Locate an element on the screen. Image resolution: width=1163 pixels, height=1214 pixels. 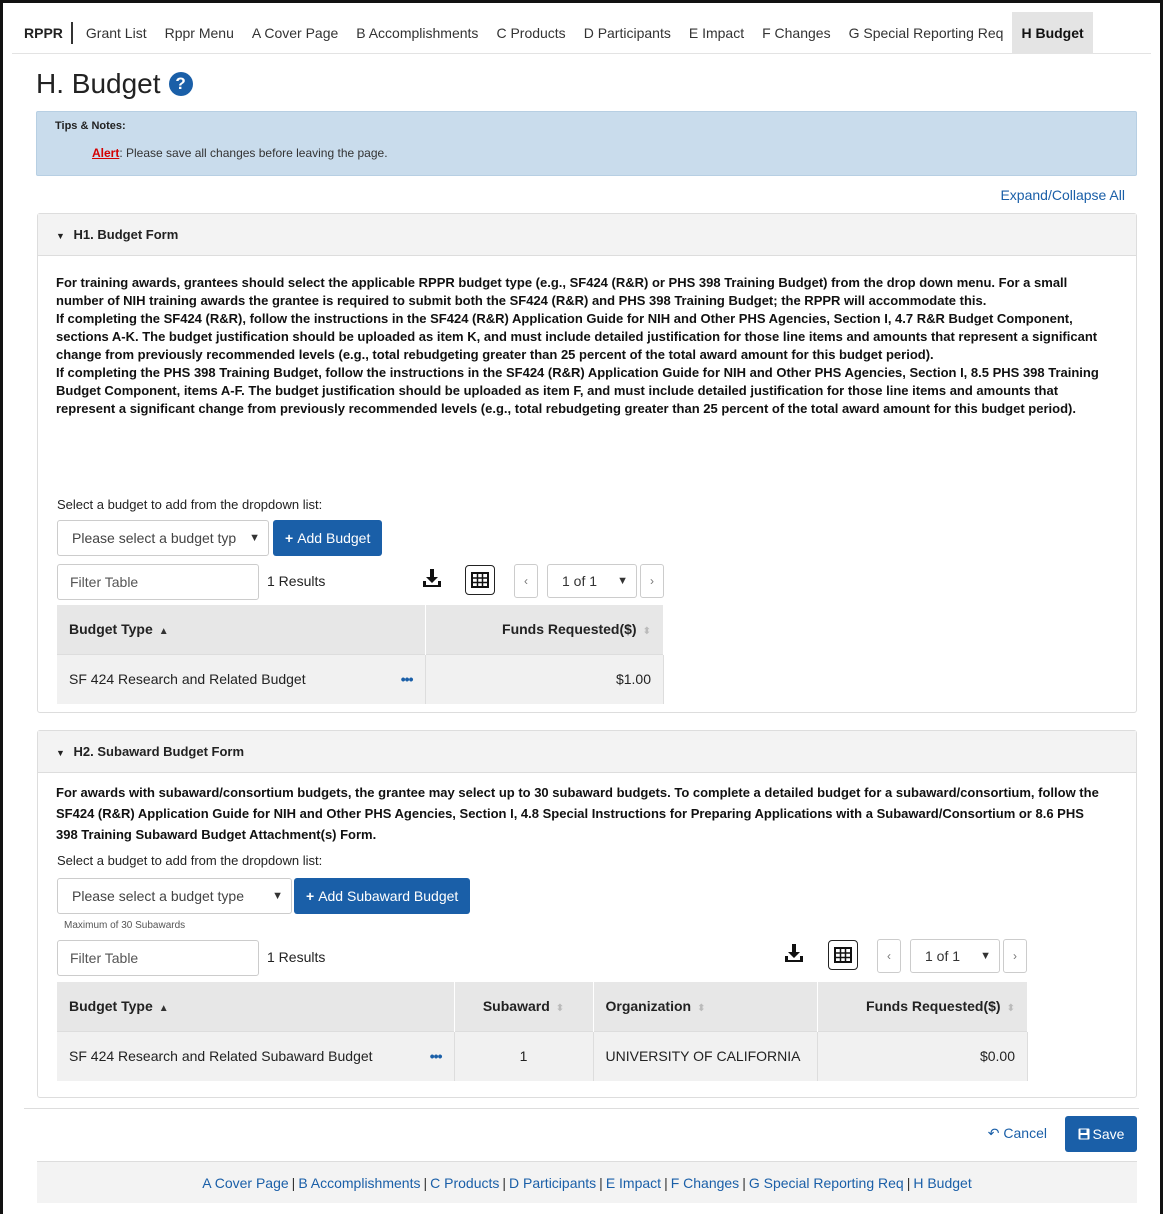
h1-panel-header: ▼ H1. Budget Form is located at coordinates (587, 235).